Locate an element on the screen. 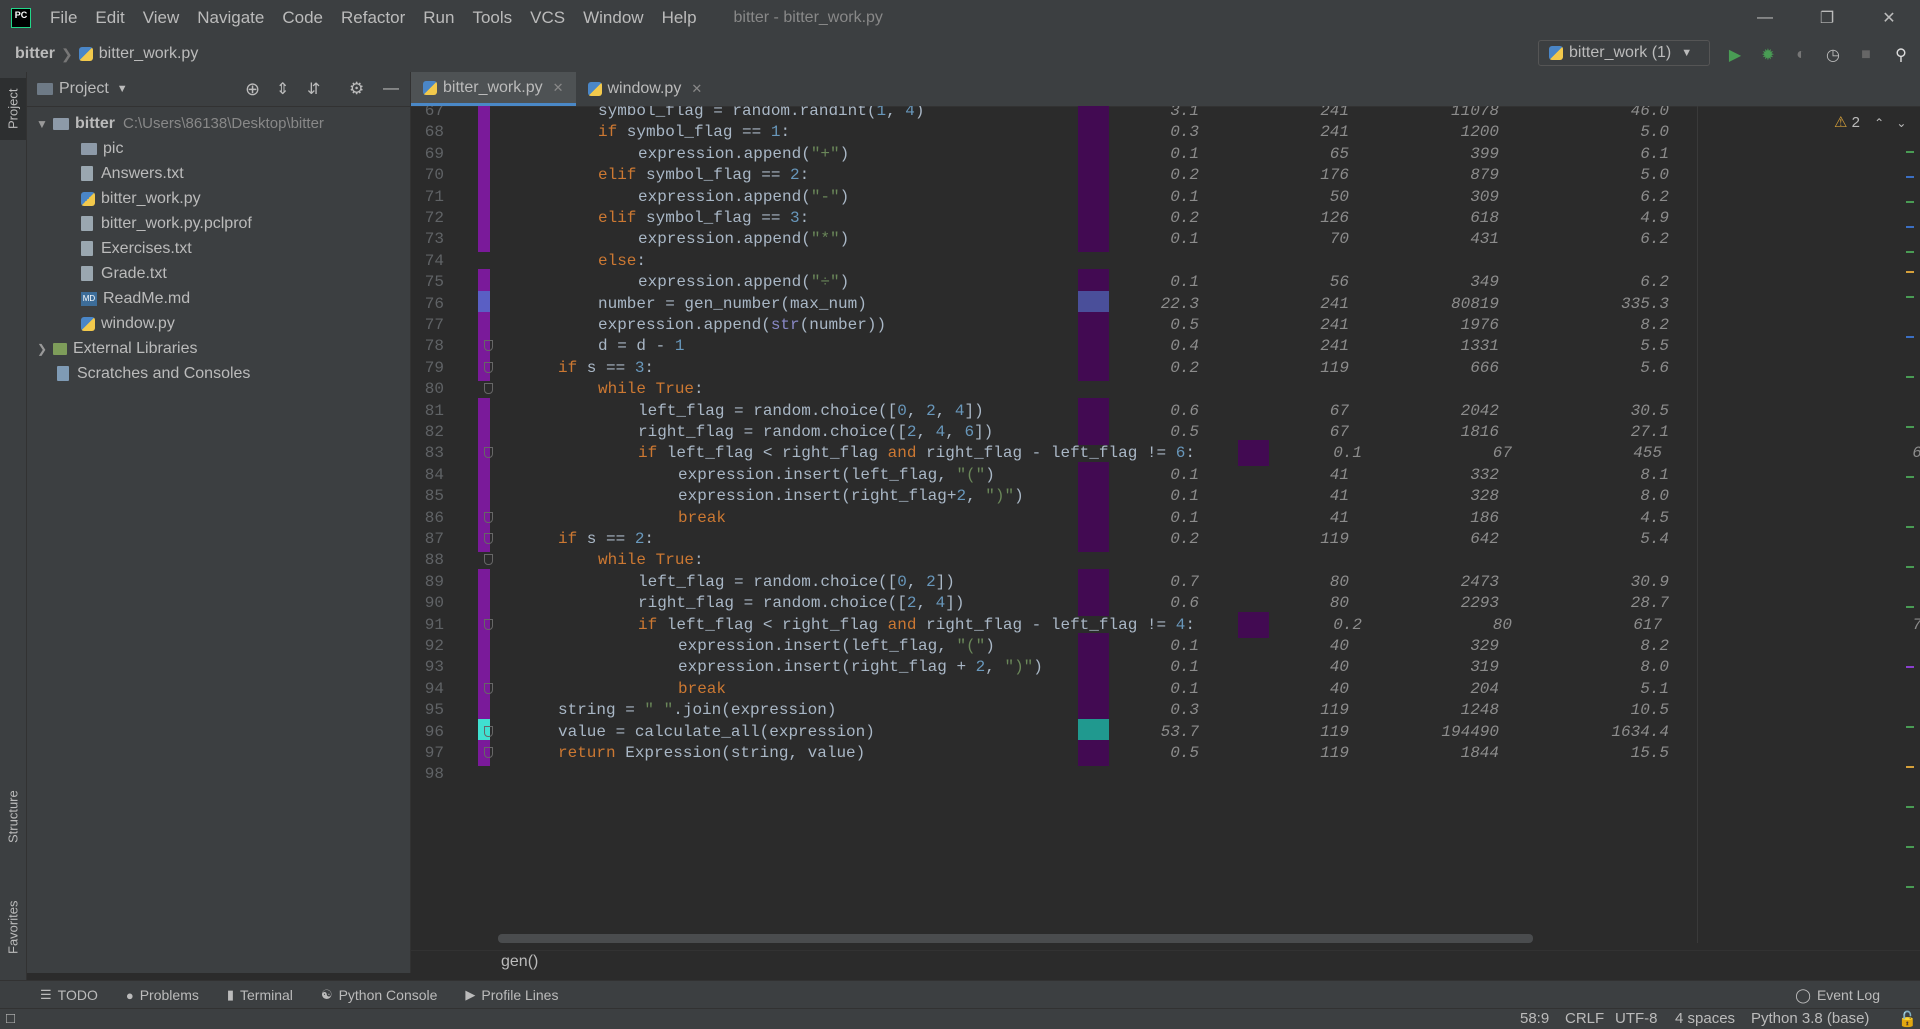  menu-file: File is located at coordinates (63, 18).